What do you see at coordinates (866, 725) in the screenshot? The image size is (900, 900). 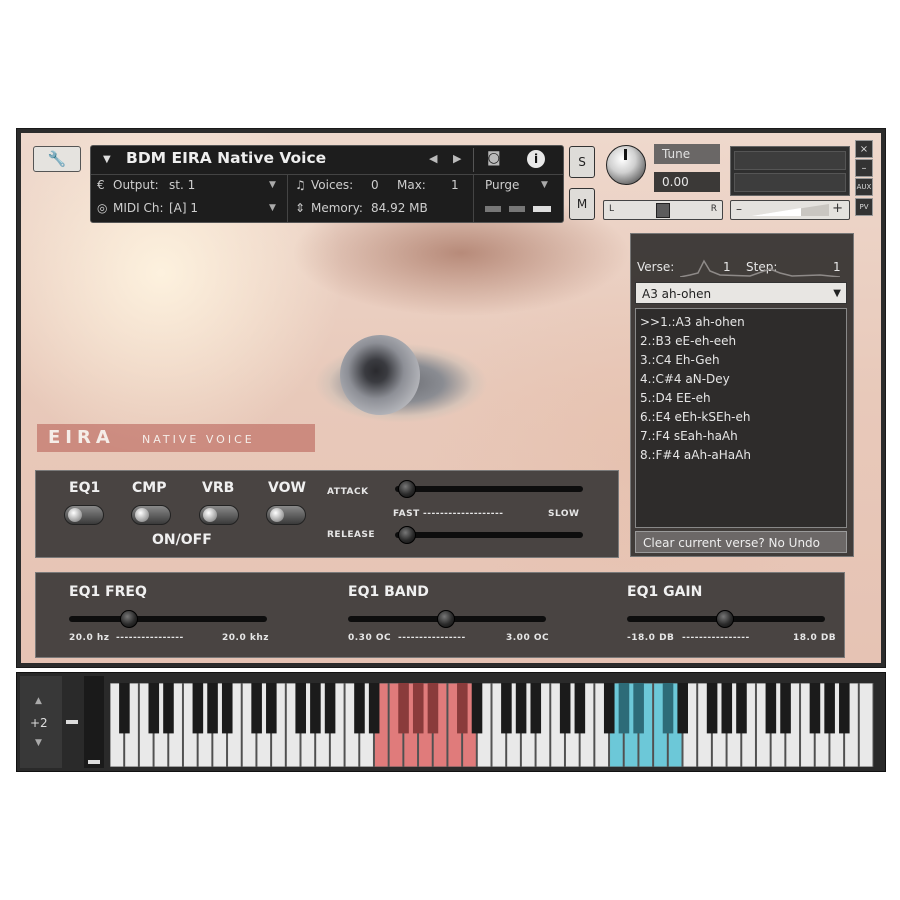 I see `white-key` at bounding box center [866, 725].